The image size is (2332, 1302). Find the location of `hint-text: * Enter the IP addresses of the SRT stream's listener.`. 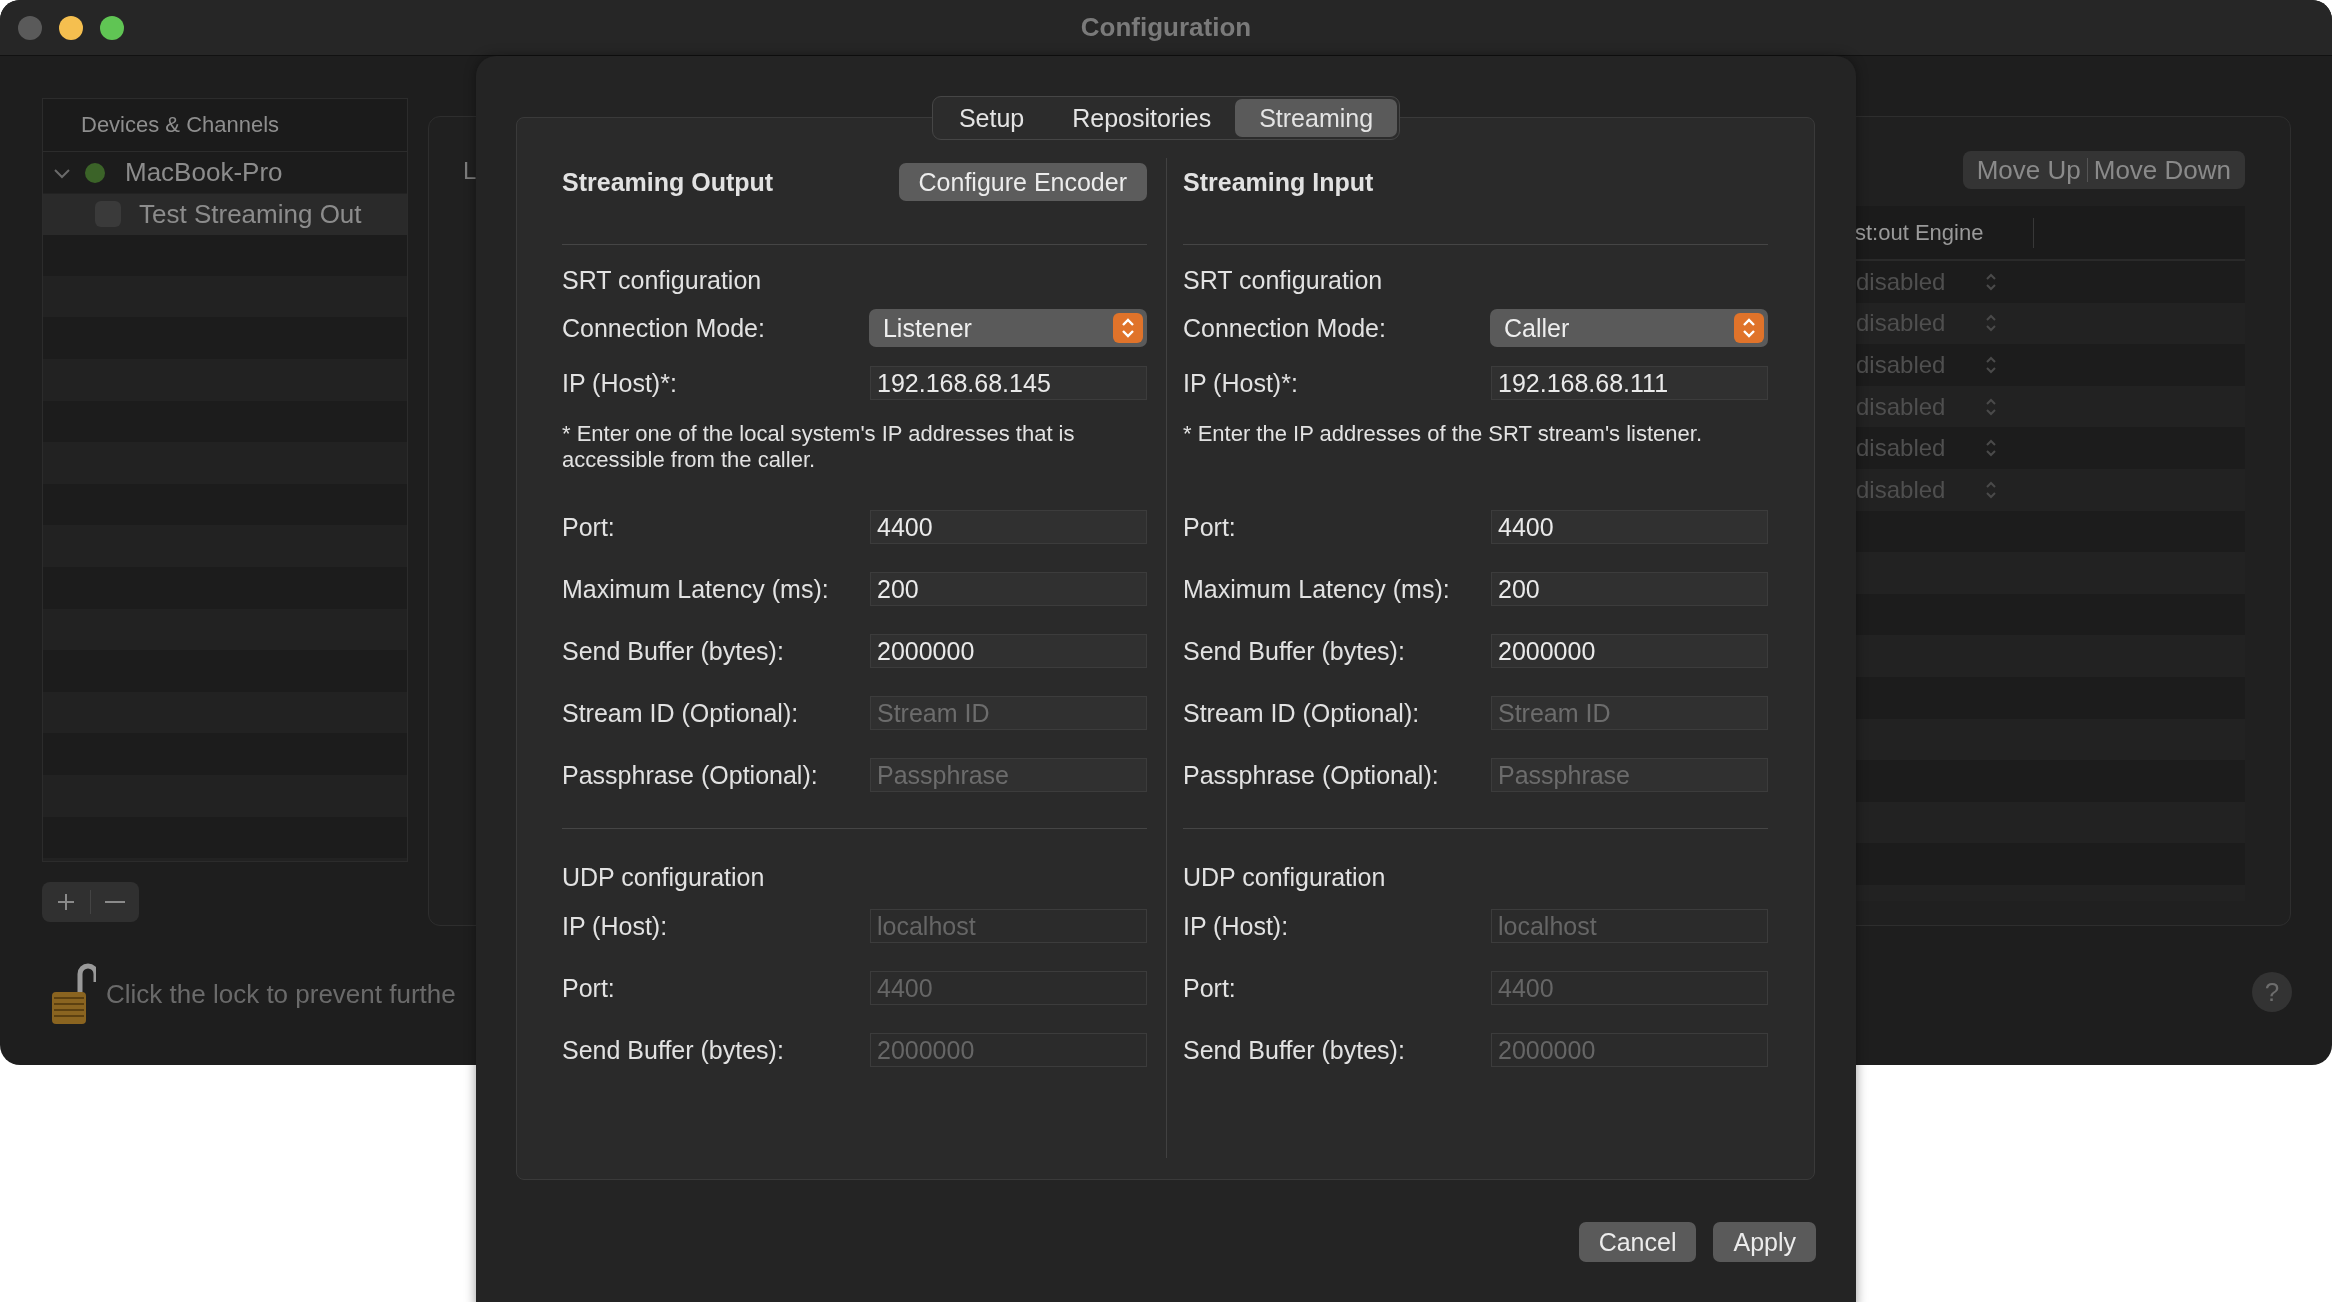

hint-text: * Enter the IP addresses of the SRT stream's listener. is located at coordinates (1443, 434).